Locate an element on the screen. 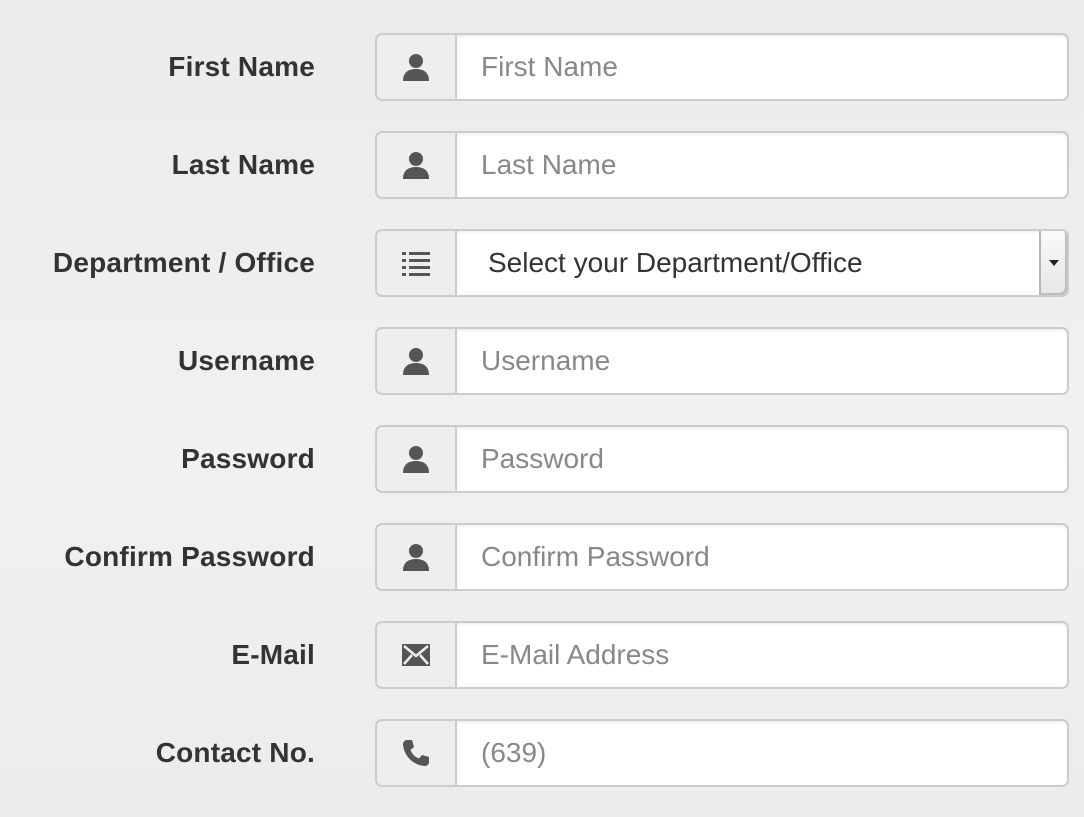 Image resolution: width=1084 pixels, height=817 pixels. contact-input-group is located at coordinates (722, 753).